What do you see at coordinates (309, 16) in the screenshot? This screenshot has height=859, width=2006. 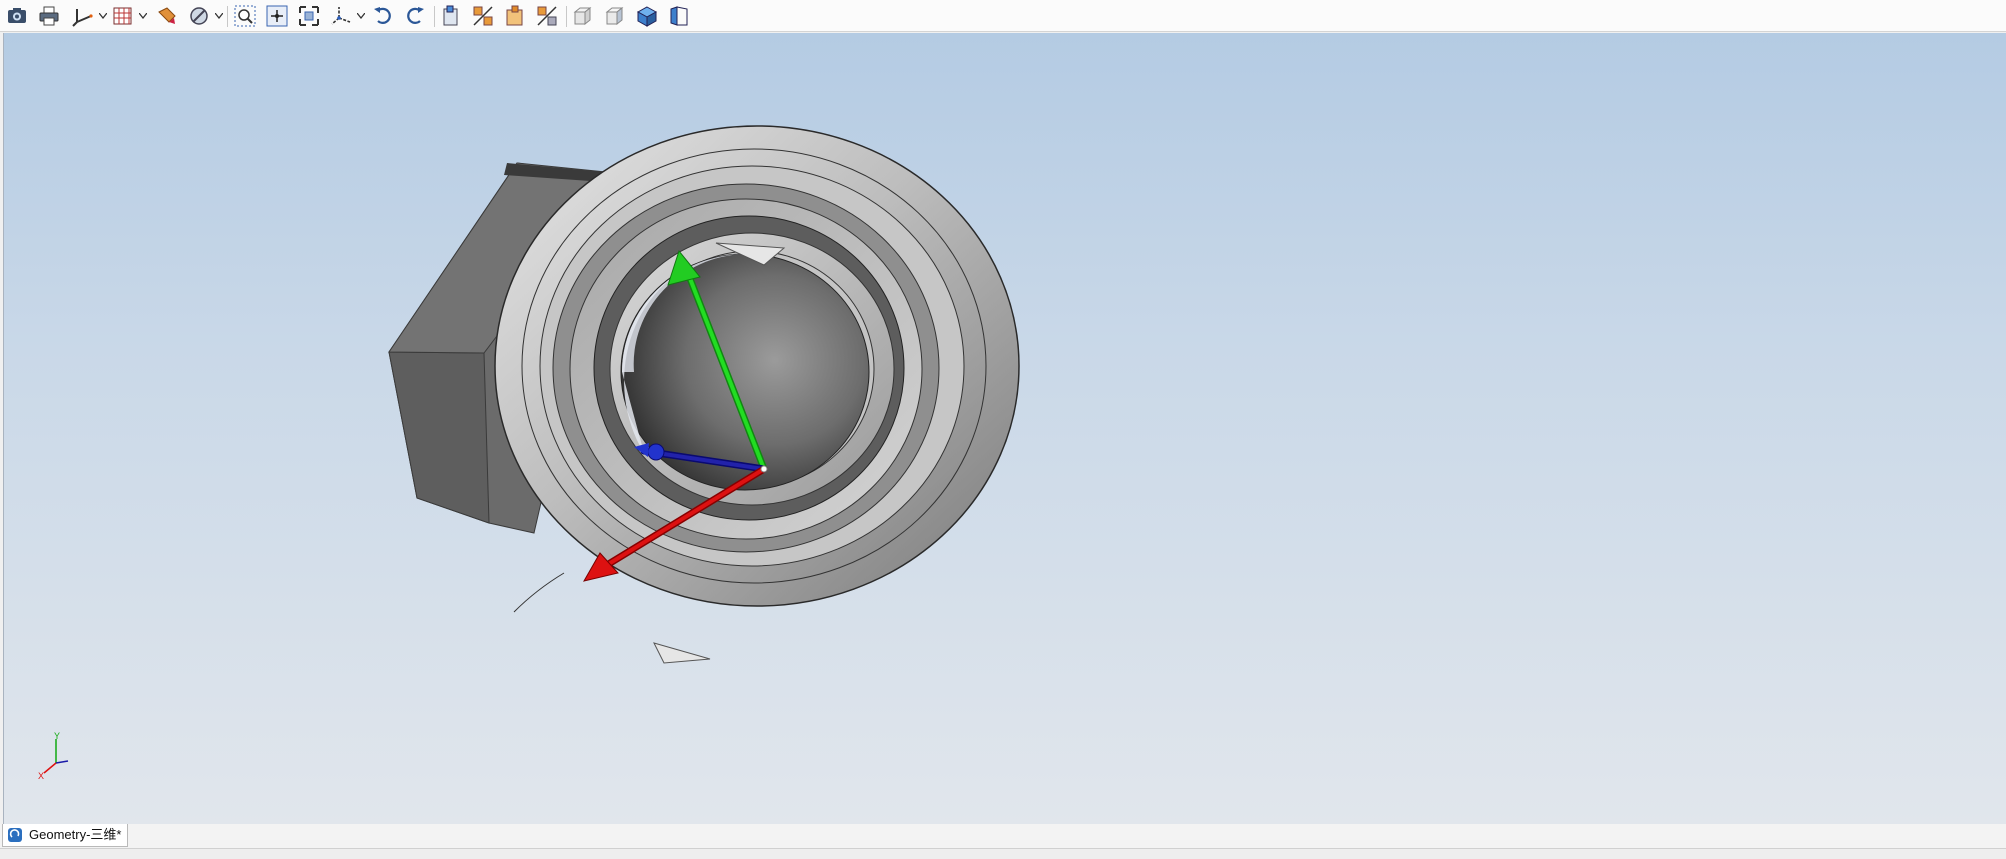 I see `zoom-extents-icon` at bounding box center [309, 16].